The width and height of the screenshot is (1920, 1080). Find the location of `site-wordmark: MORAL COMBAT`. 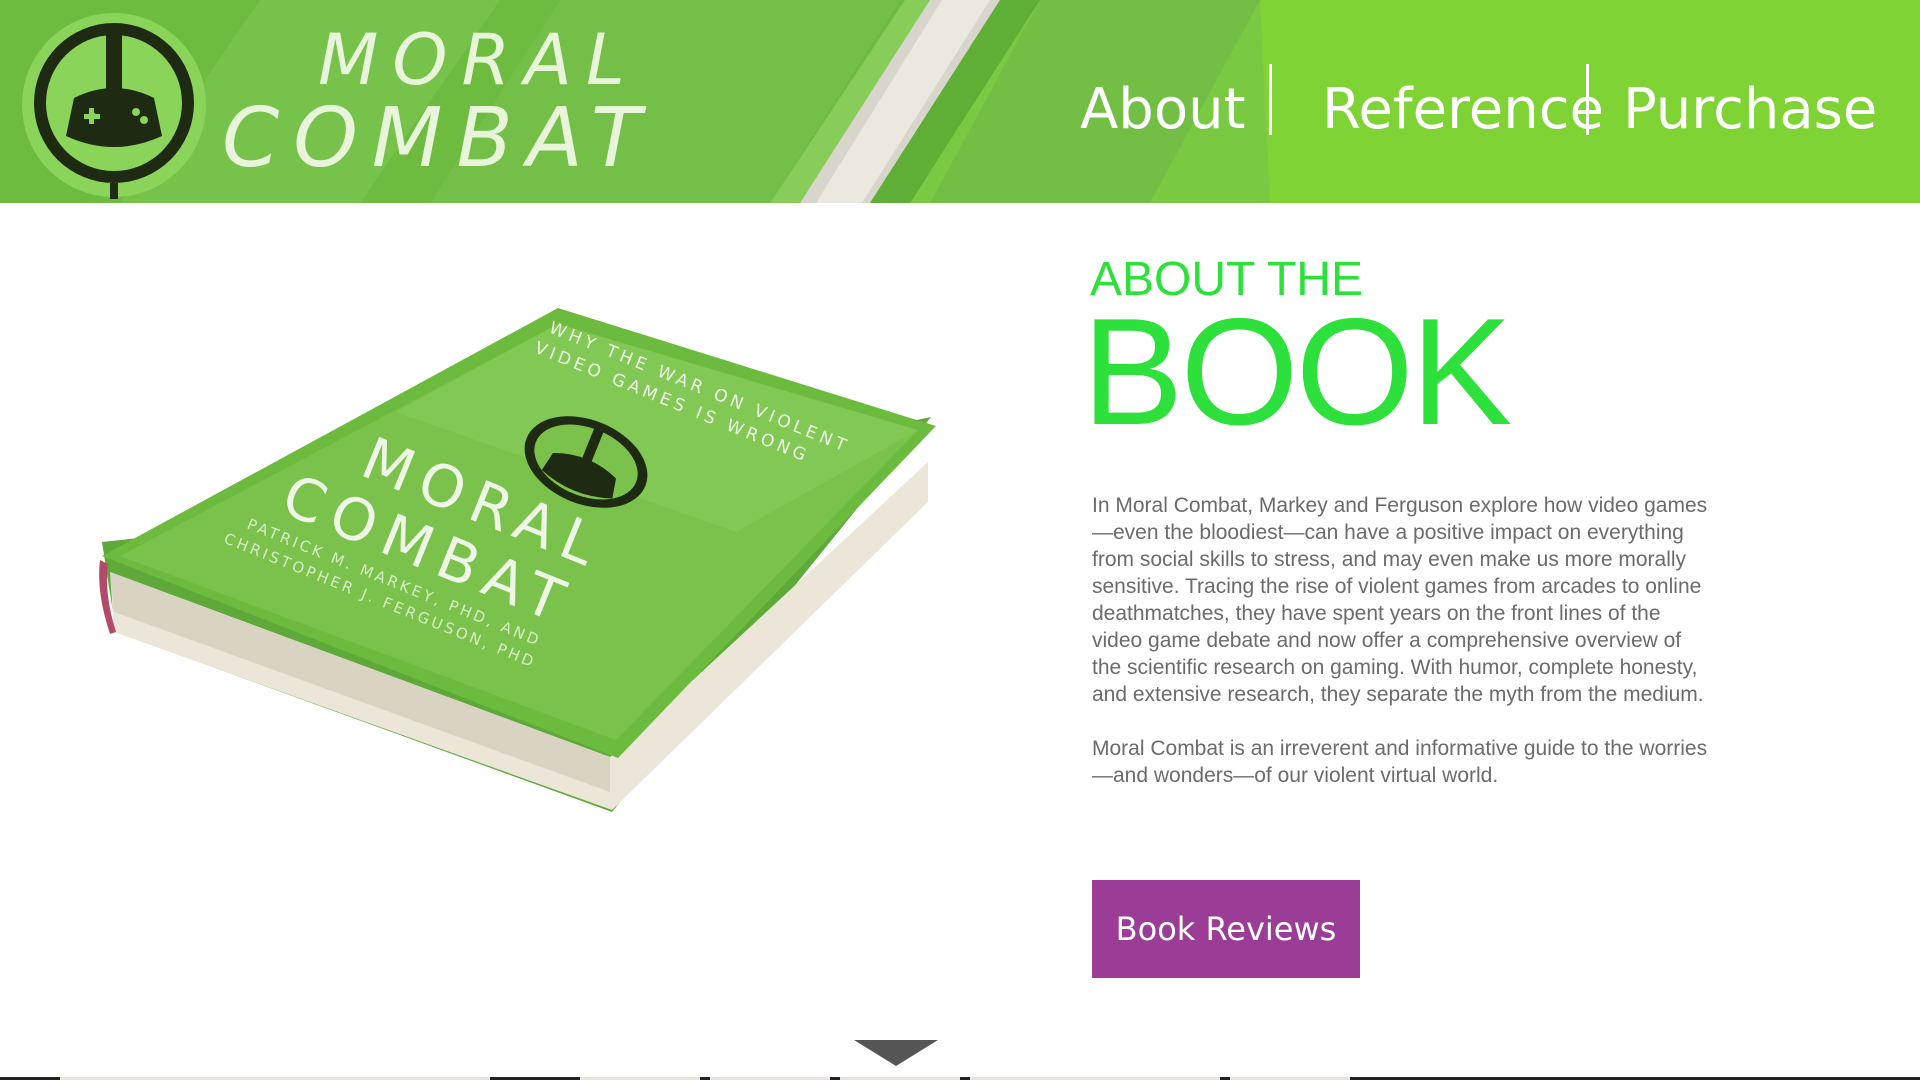

site-wordmark: MORAL COMBAT is located at coordinates (508, 99).